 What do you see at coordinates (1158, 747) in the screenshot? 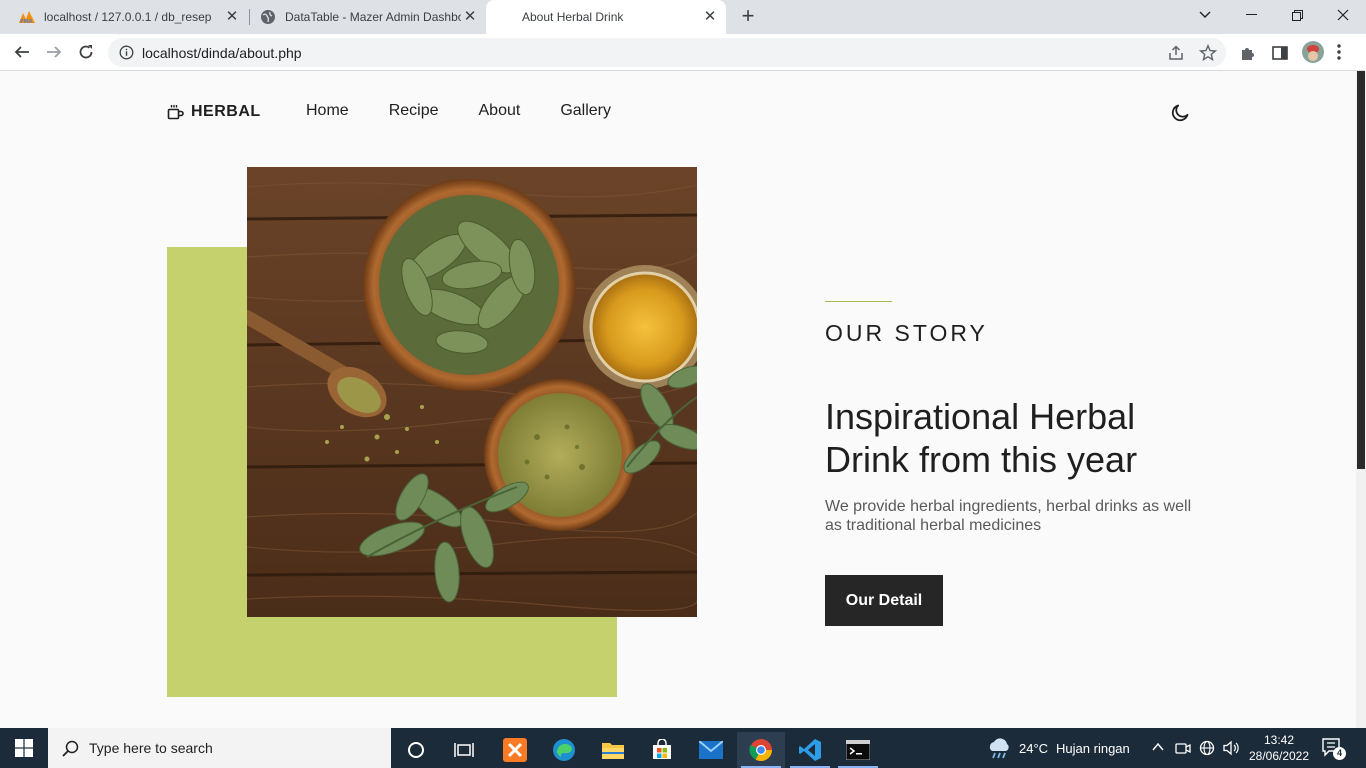
I see `chevron-up-icon` at bounding box center [1158, 747].